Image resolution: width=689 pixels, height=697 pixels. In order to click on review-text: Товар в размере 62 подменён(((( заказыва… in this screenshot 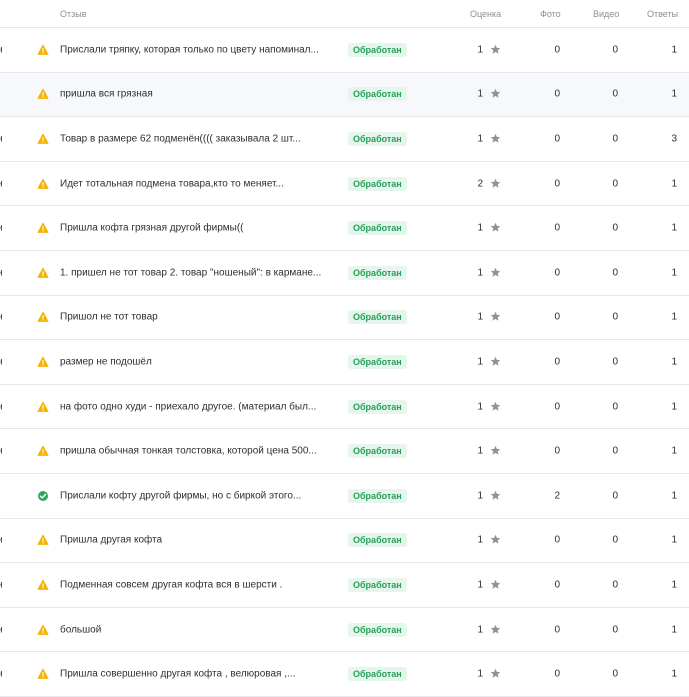, I will do `click(200, 138)`.